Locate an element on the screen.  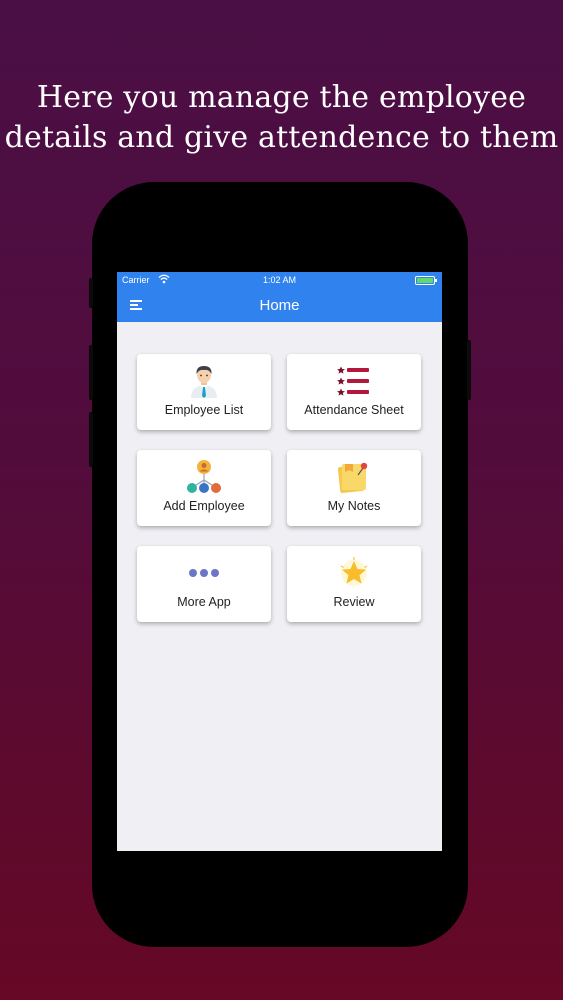
status-time: 1:02 AM is located at coordinates (279, 280).